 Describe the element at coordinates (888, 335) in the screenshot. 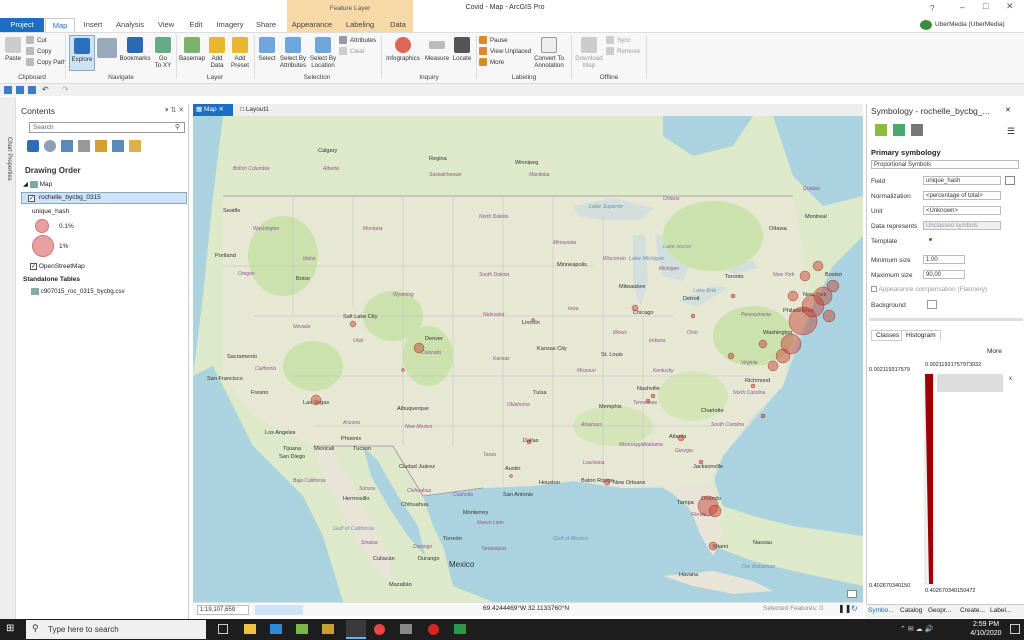

I see `tab-classes: Classes` at that location.